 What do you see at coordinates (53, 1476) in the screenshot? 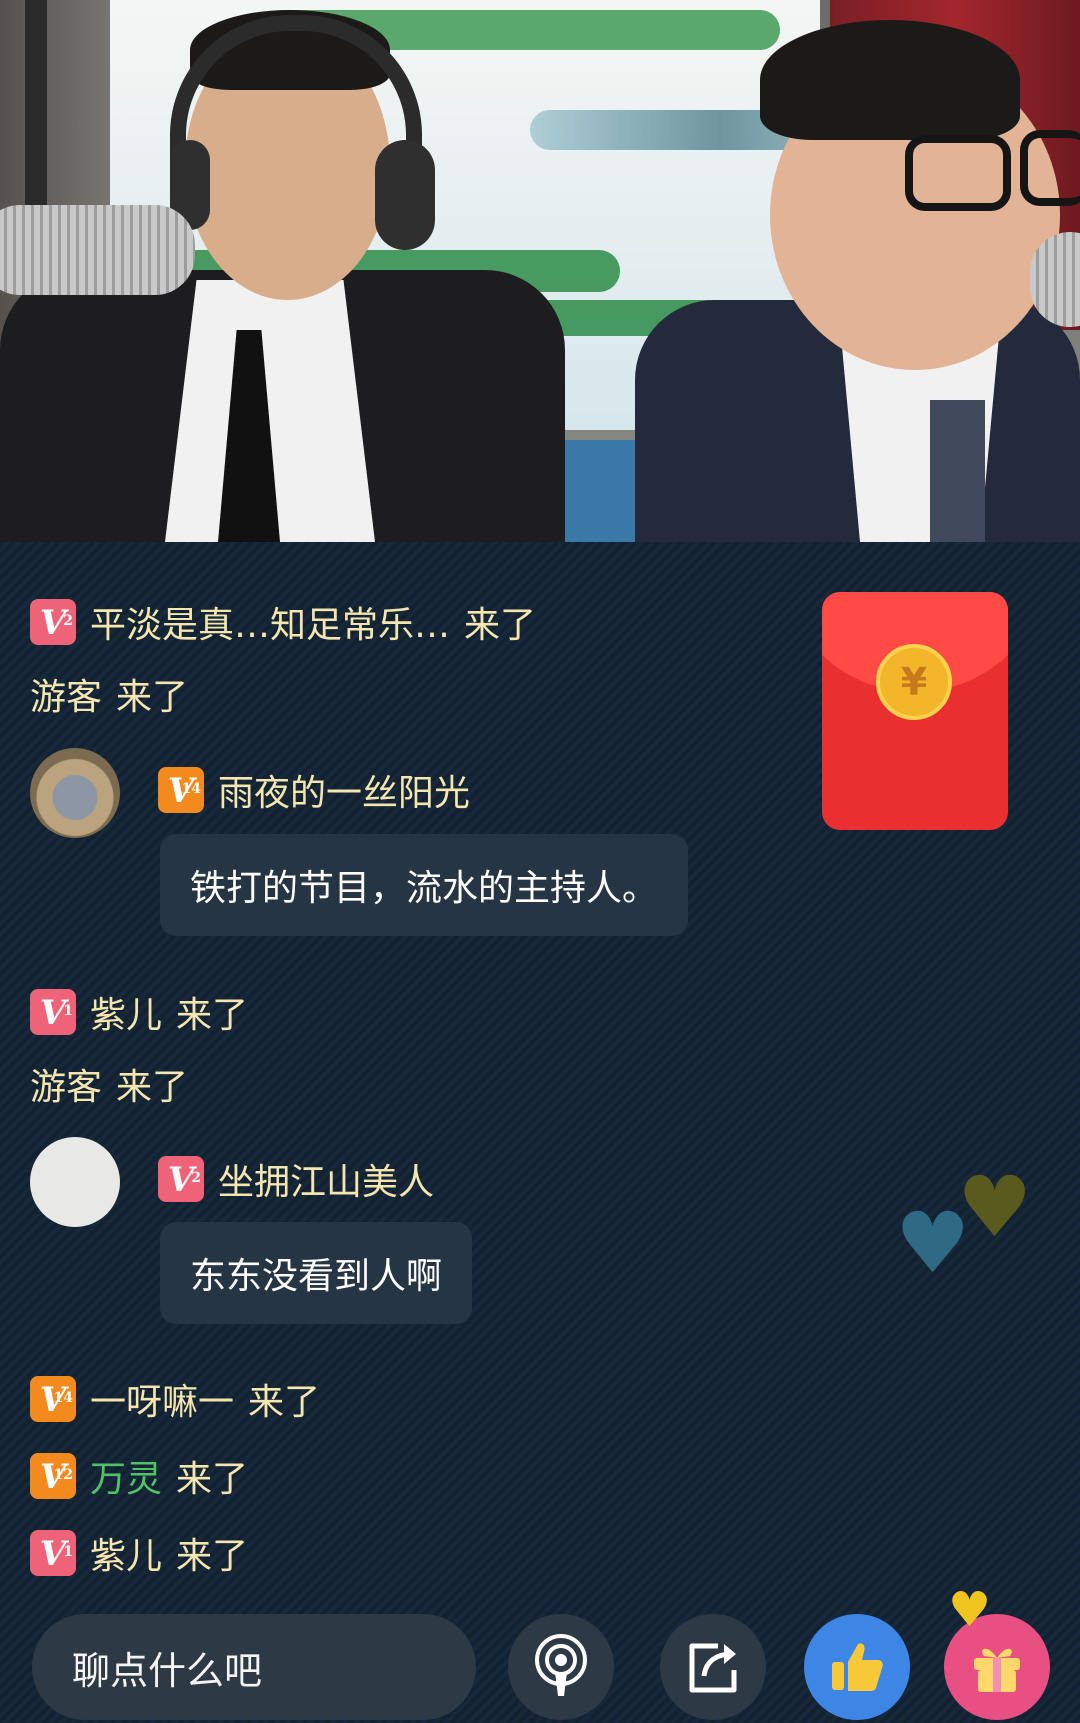
I see `level-badge: V 12` at bounding box center [53, 1476].